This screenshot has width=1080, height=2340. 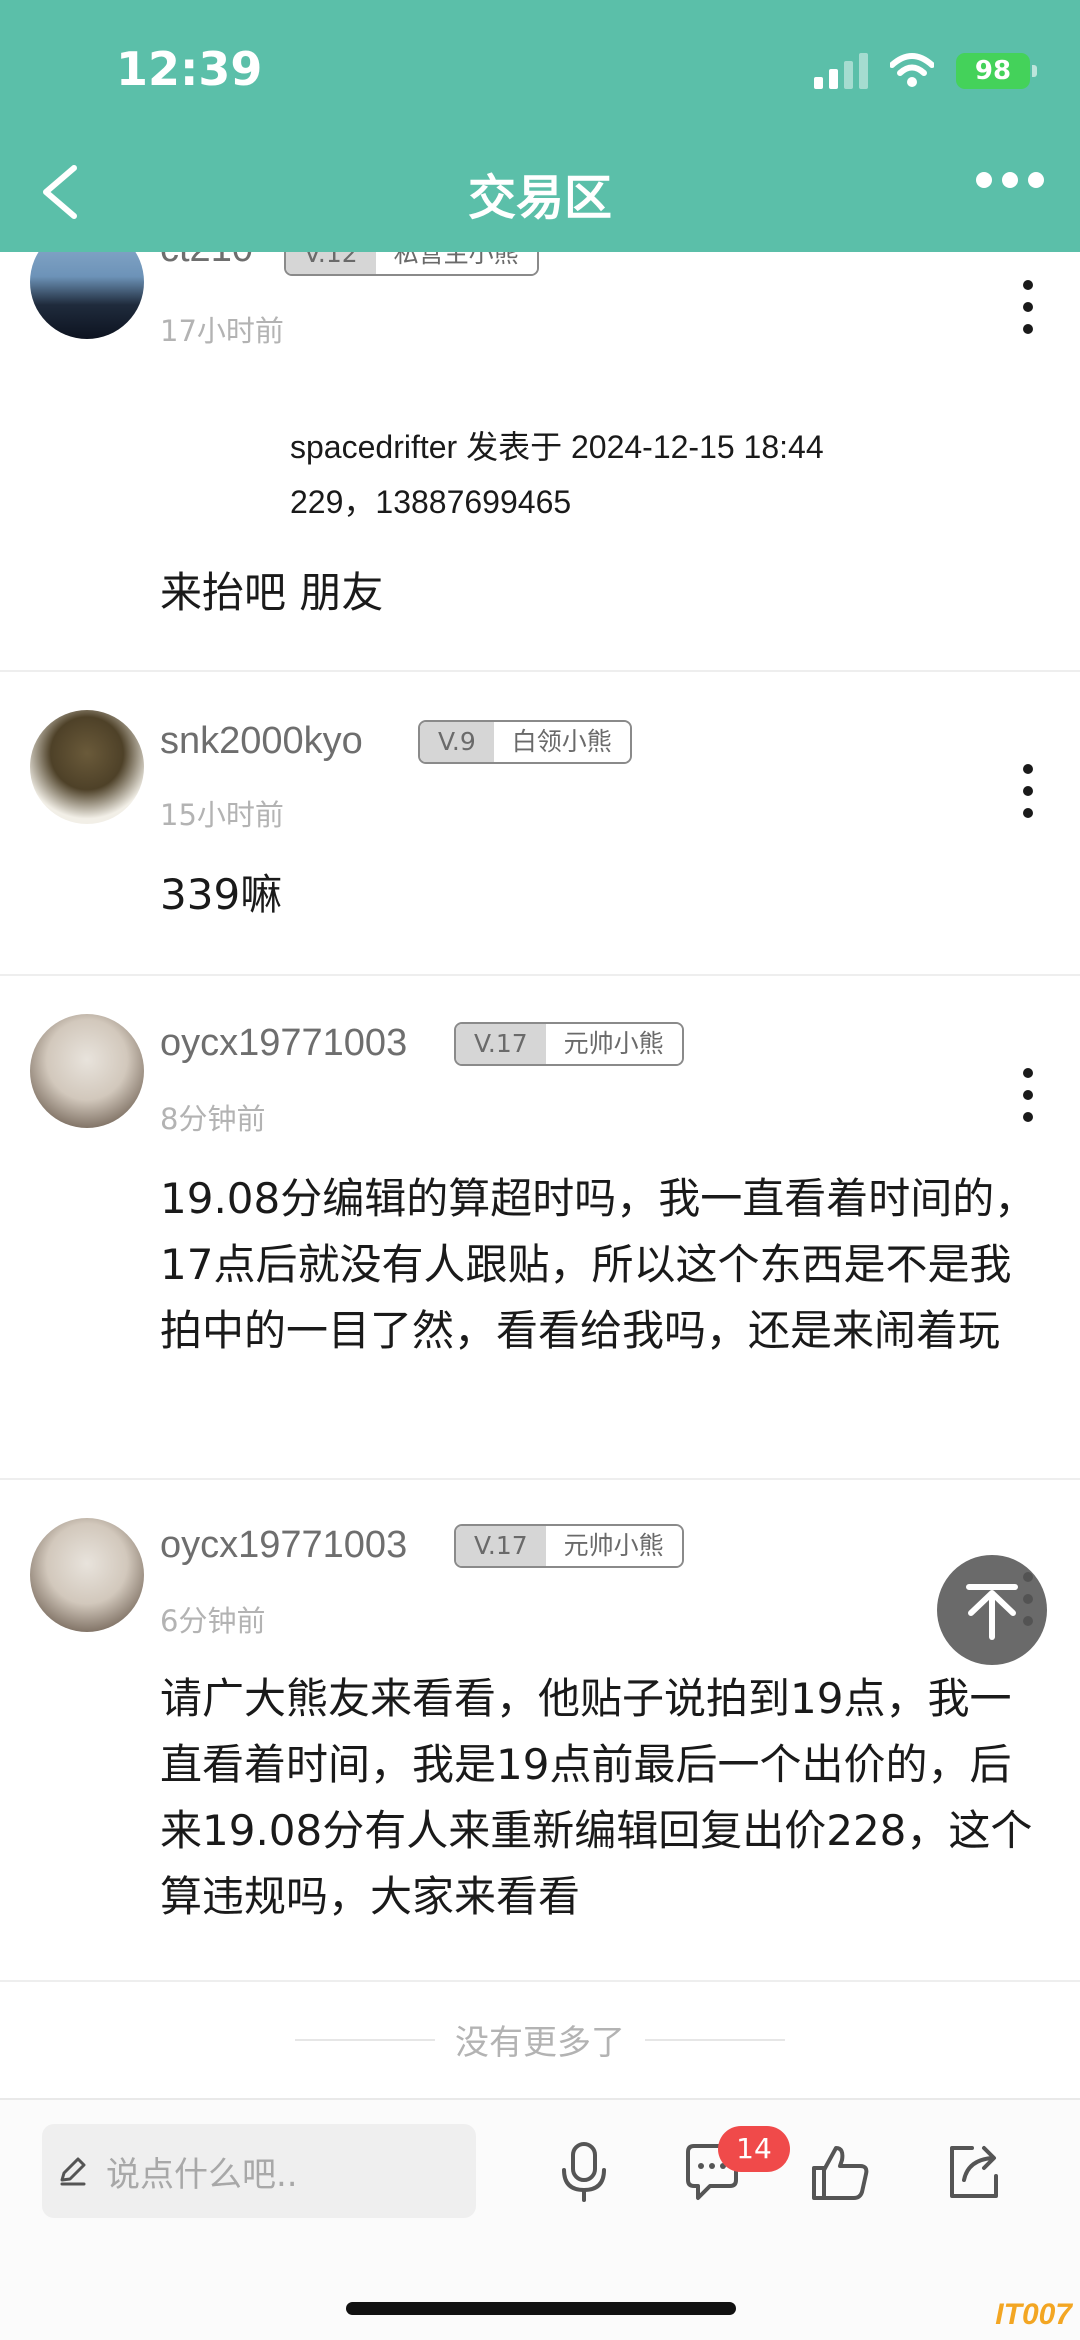 What do you see at coordinates (221, 894) in the screenshot?
I see `post-content: 339嘛` at bounding box center [221, 894].